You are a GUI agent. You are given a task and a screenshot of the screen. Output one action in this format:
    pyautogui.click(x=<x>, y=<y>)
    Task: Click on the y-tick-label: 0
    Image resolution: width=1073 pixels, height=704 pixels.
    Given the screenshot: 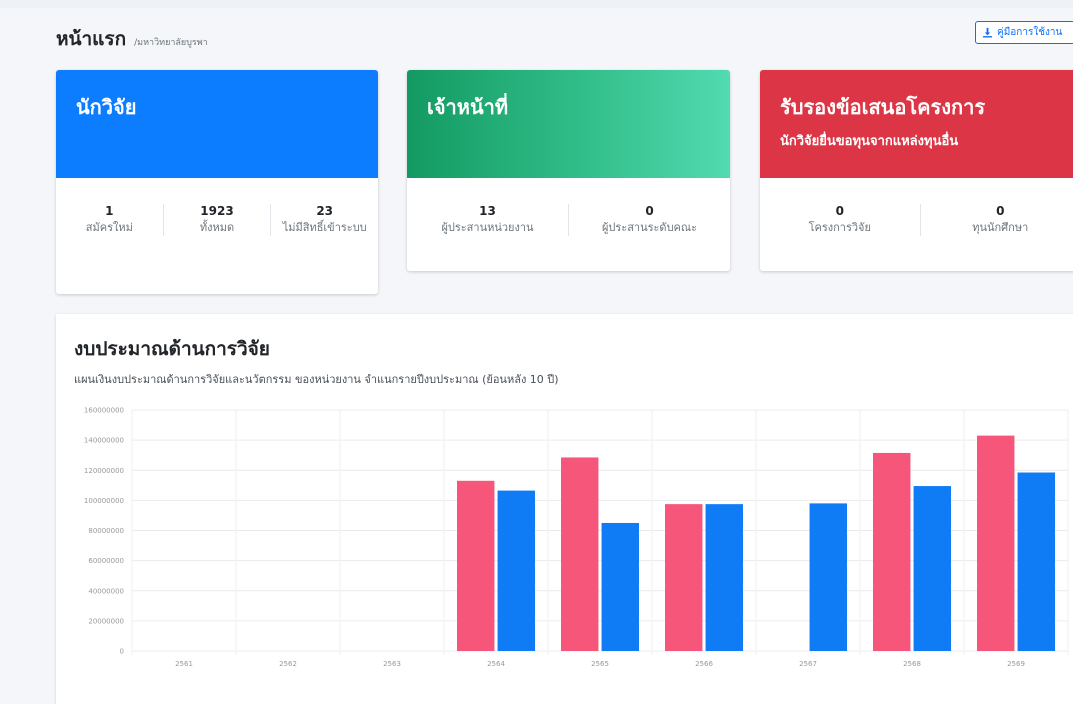 What is the action you would take?
    pyautogui.click(x=122, y=652)
    